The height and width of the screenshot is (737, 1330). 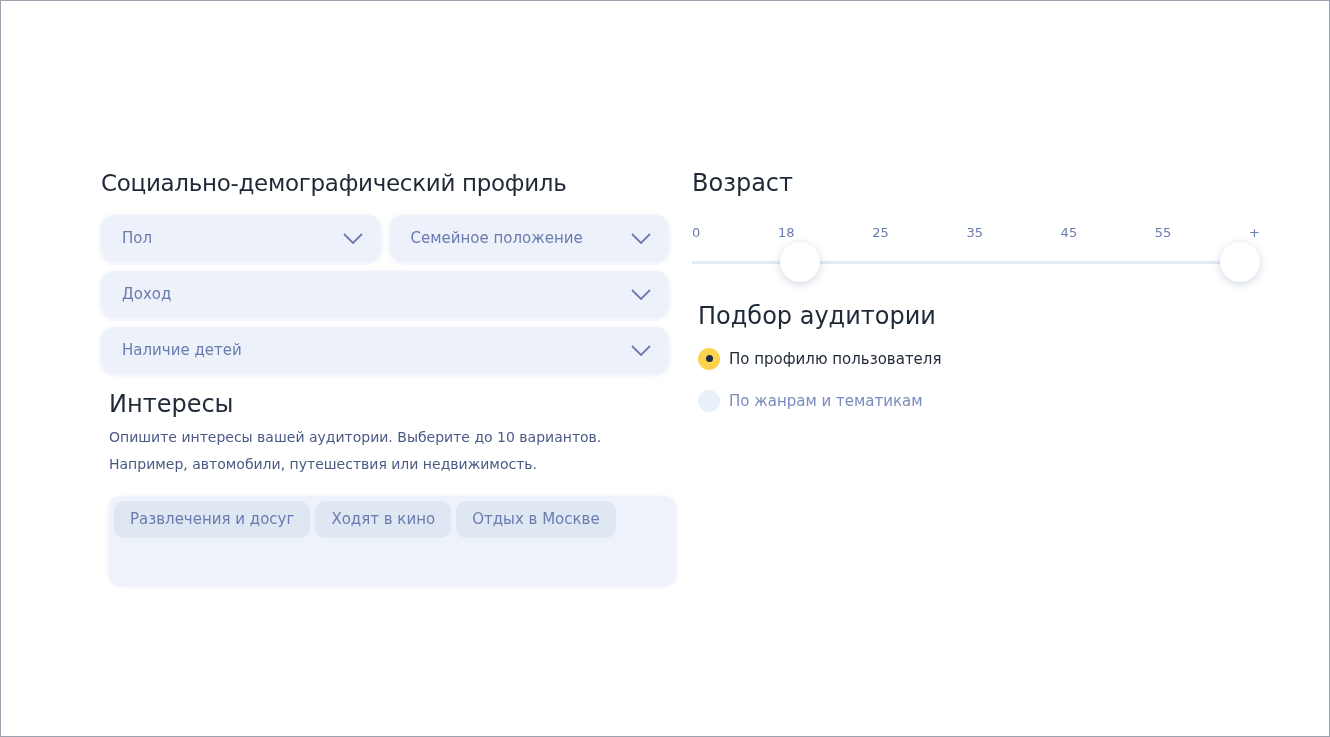 I want to click on dropdown-select: Семейное положение, so click(x=529, y=238).